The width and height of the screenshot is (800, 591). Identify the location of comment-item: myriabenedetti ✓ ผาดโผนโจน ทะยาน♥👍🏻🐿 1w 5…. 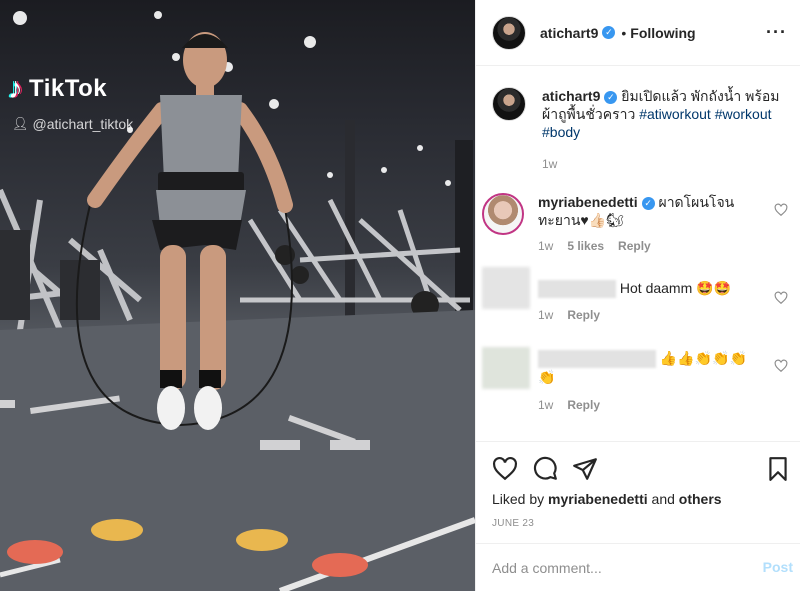
(638, 223).